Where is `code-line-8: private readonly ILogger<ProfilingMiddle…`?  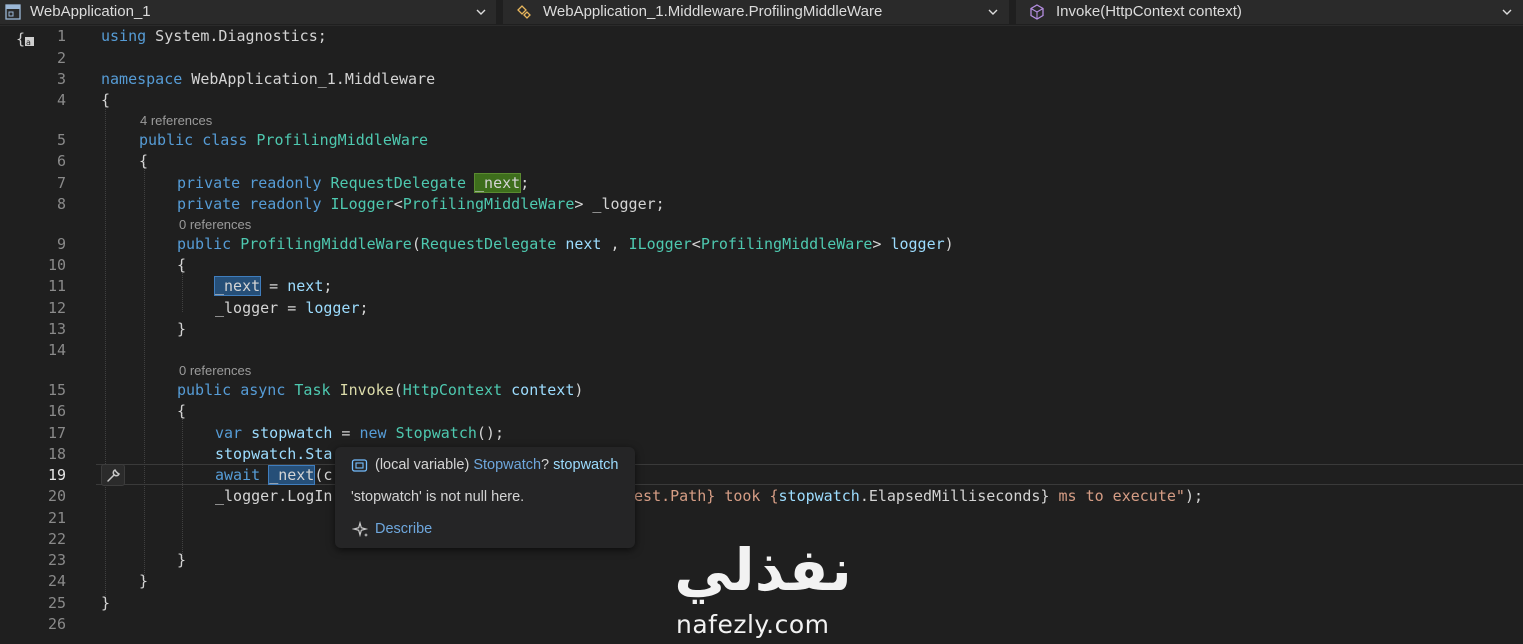 code-line-8: private readonly ILogger<ProfilingMiddle… is located at coordinates (421, 204).